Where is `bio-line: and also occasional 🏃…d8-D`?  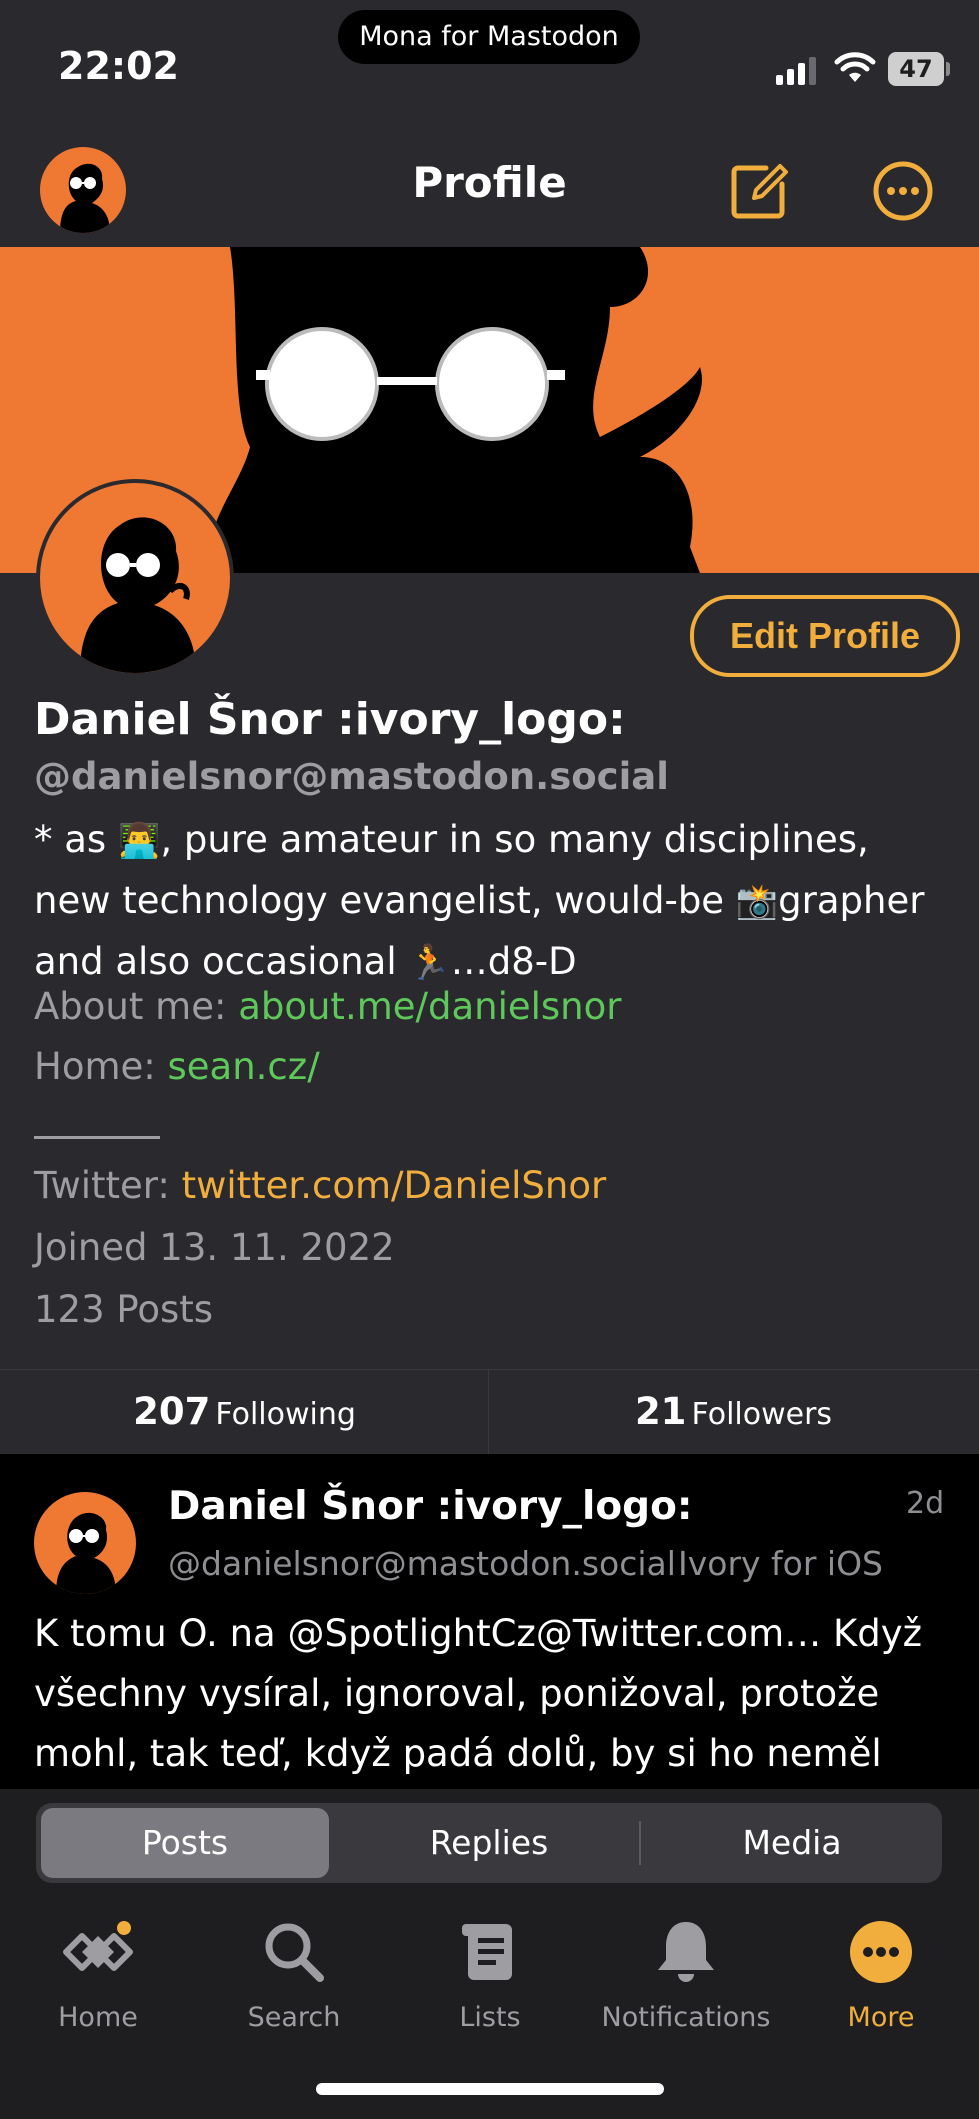
bio-line: and also occasional 🏃…d8-D is located at coordinates (305, 961).